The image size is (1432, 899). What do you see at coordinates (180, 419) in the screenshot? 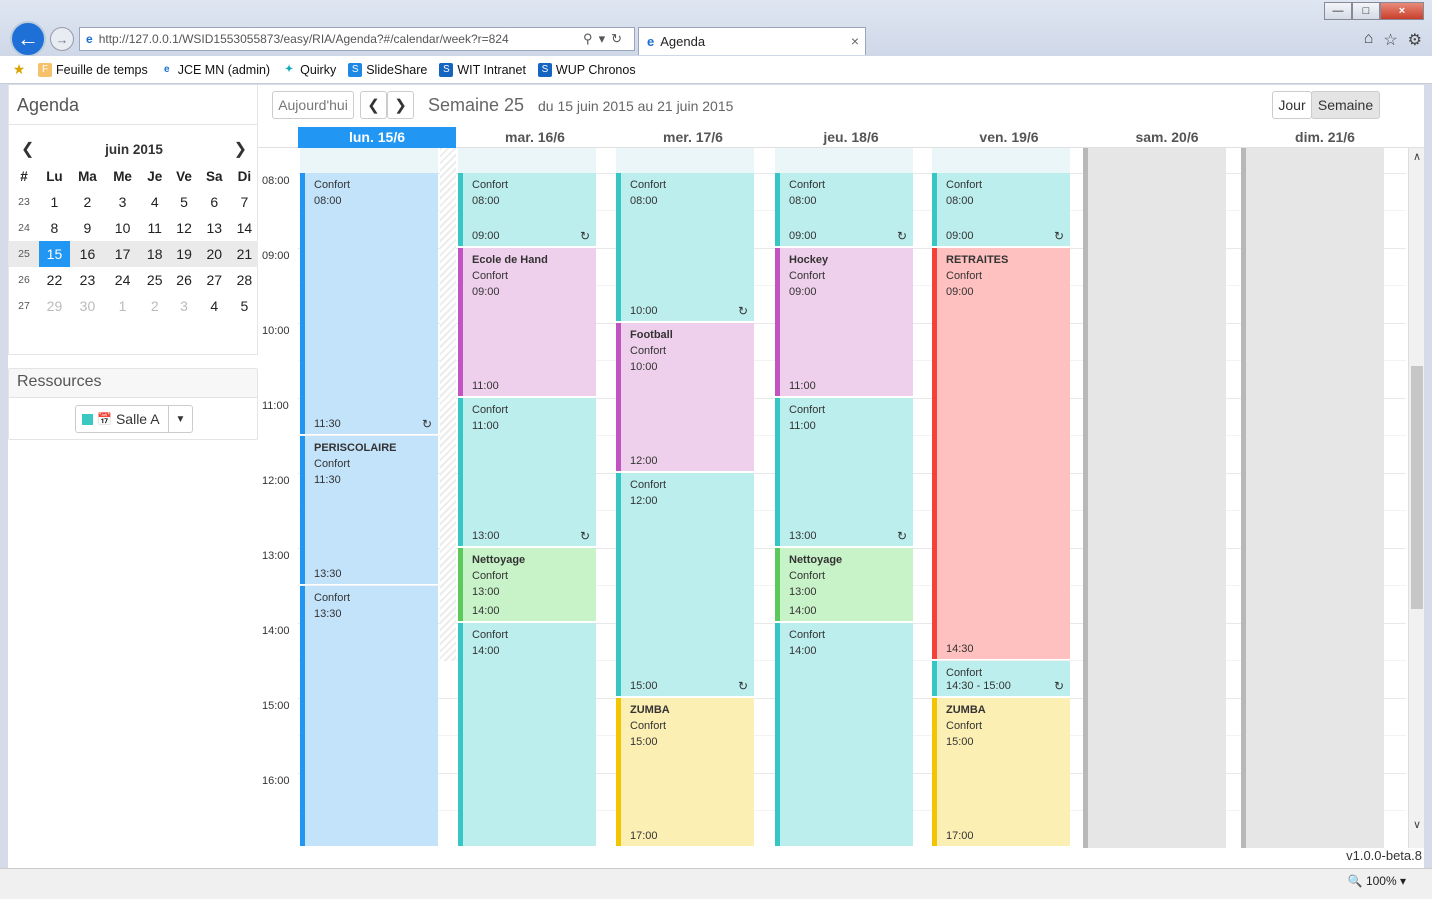
I see `caret-down-icon: ▼` at bounding box center [180, 419].